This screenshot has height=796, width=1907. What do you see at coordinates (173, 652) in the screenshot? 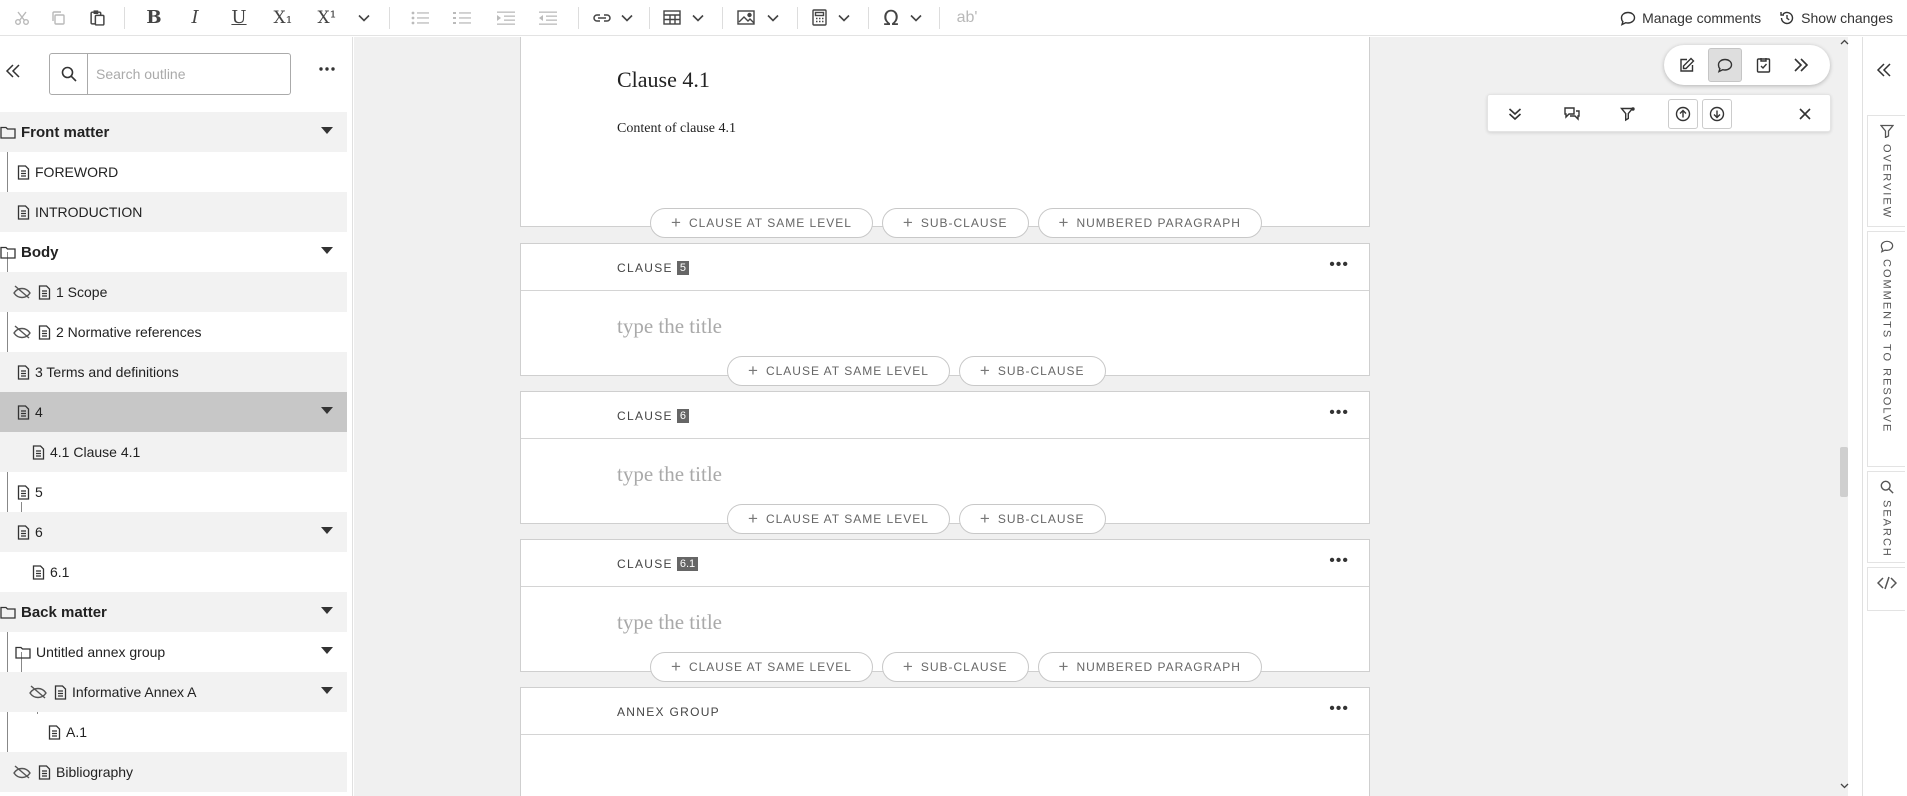
I see `outline-item-annex-group: Untitled annex group` at bounding box center [173, 652].